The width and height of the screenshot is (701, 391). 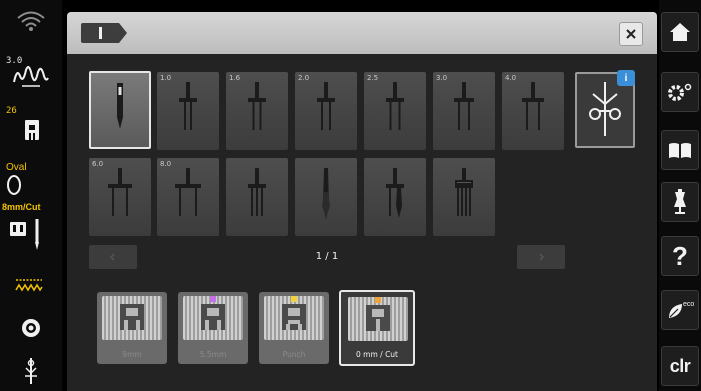 What do you see at coordinates (395, 193) in the screenshot?
I see `double-wing-needle-icon` at bounding box center [395, 193].